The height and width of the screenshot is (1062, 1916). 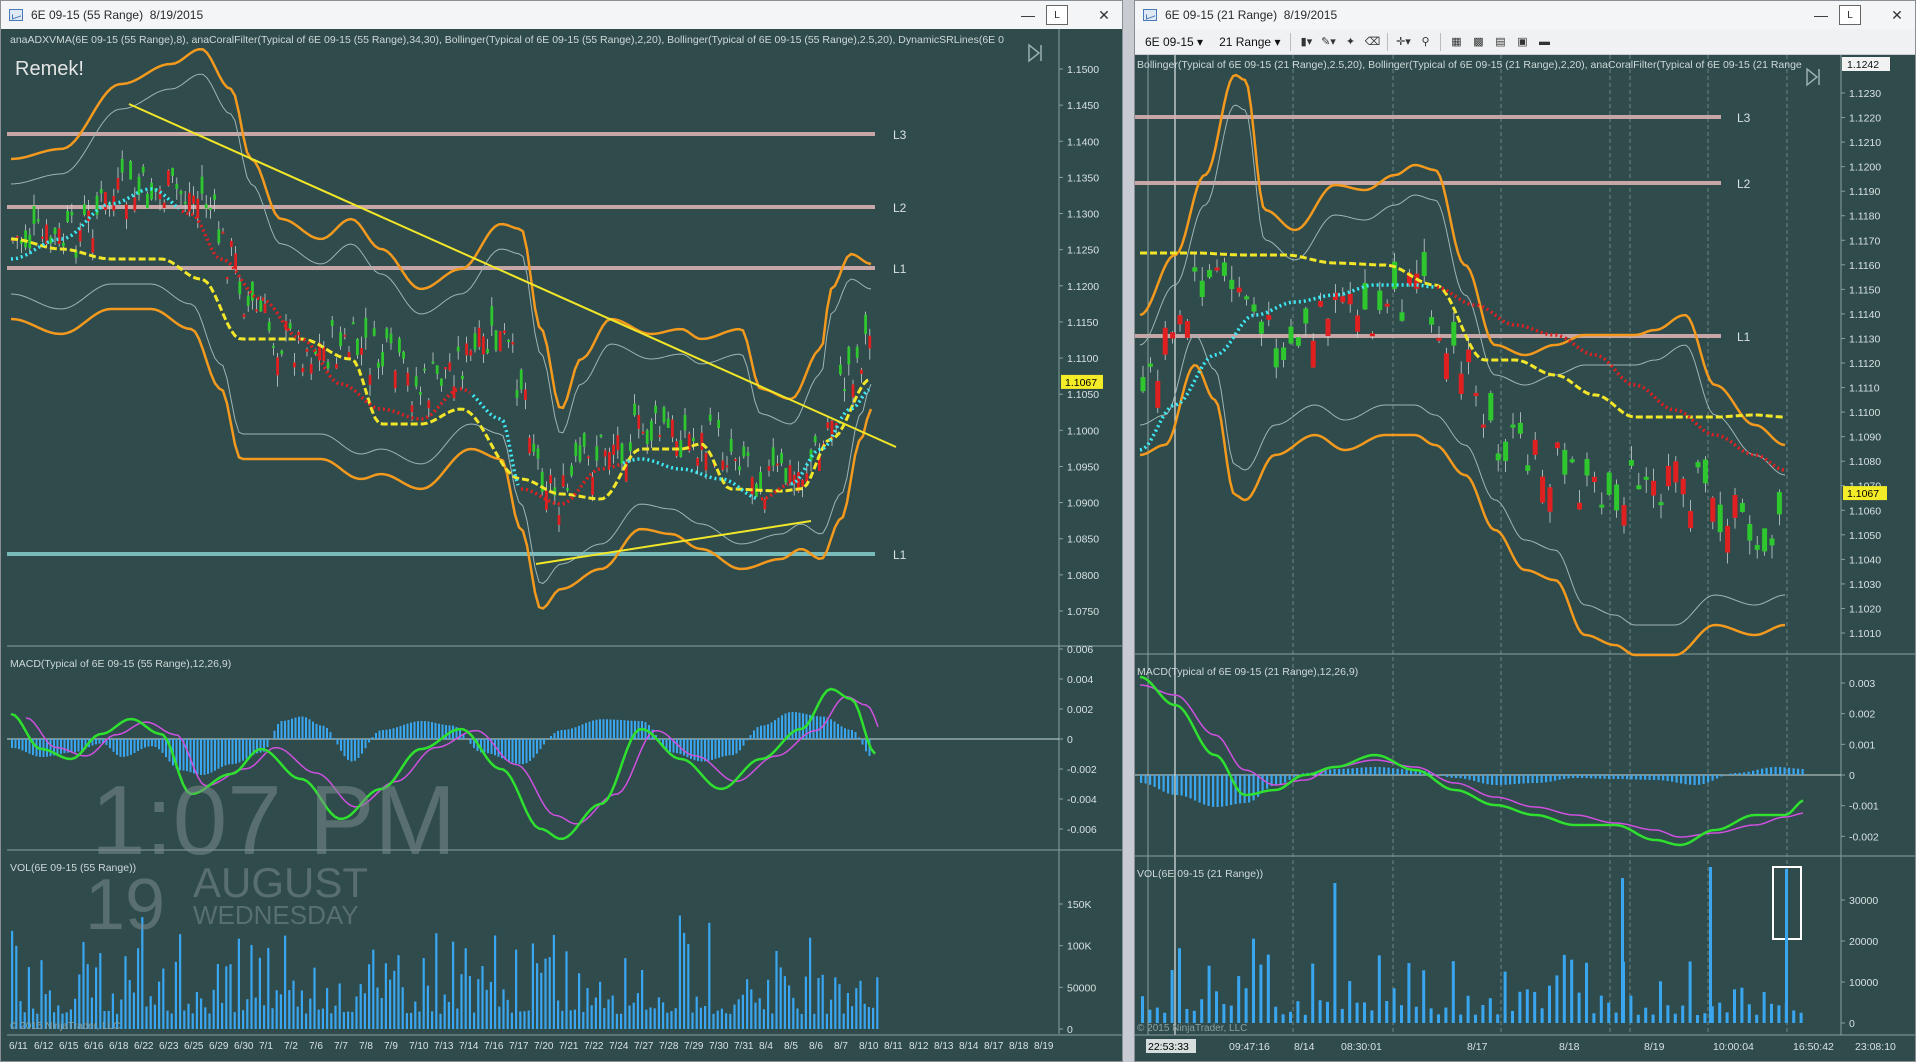 I want to click on order-entry-icon: ▦, so click(x=1456, y=42).